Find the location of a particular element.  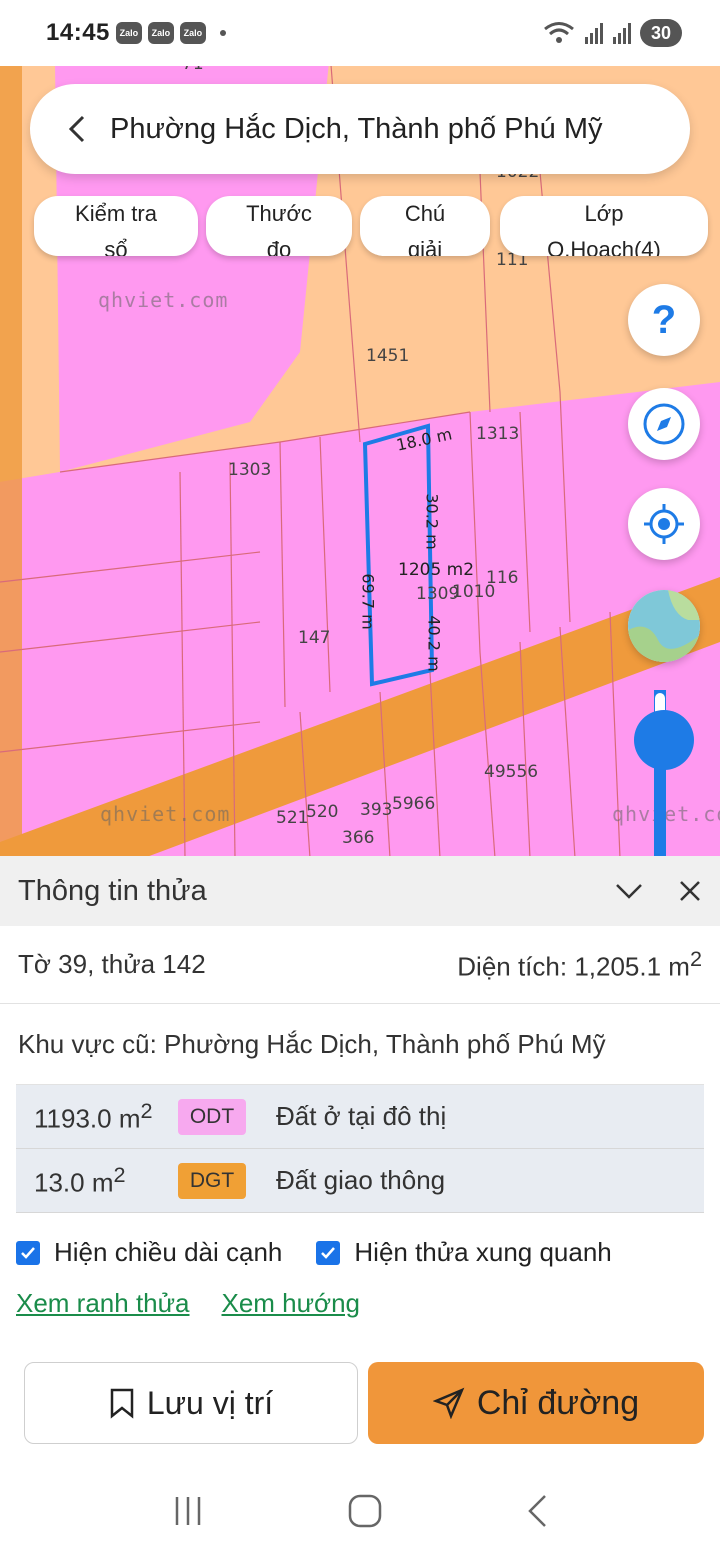

send-arrow-icon is located at coordinates (448, 1403).